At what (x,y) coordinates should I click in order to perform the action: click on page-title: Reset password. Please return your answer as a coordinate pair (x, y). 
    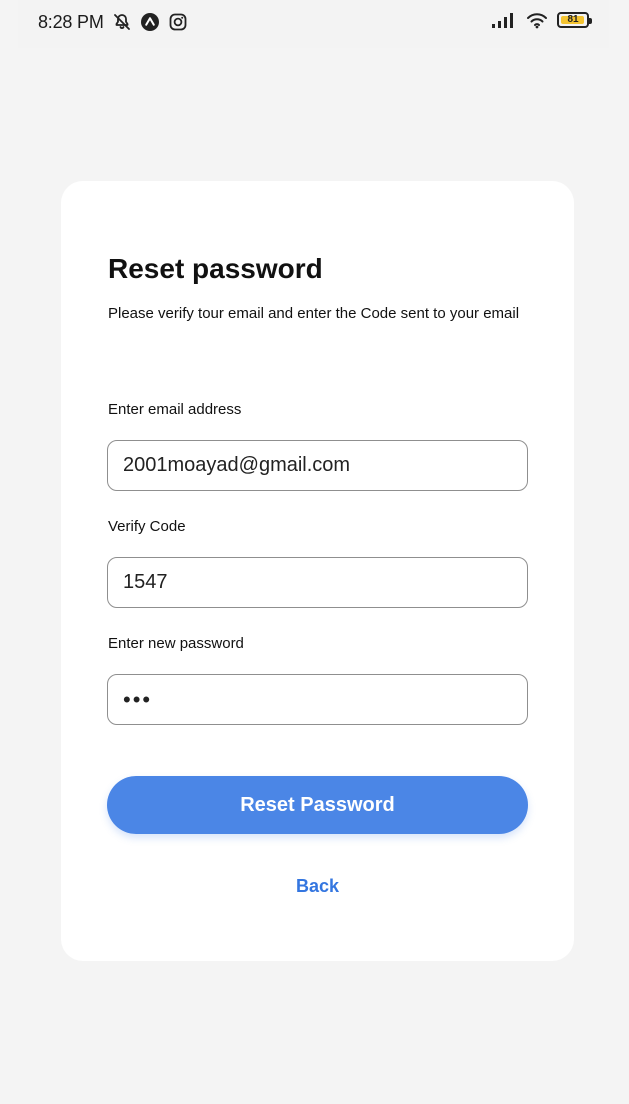
    Looking at the image, I should click on (215, 268).